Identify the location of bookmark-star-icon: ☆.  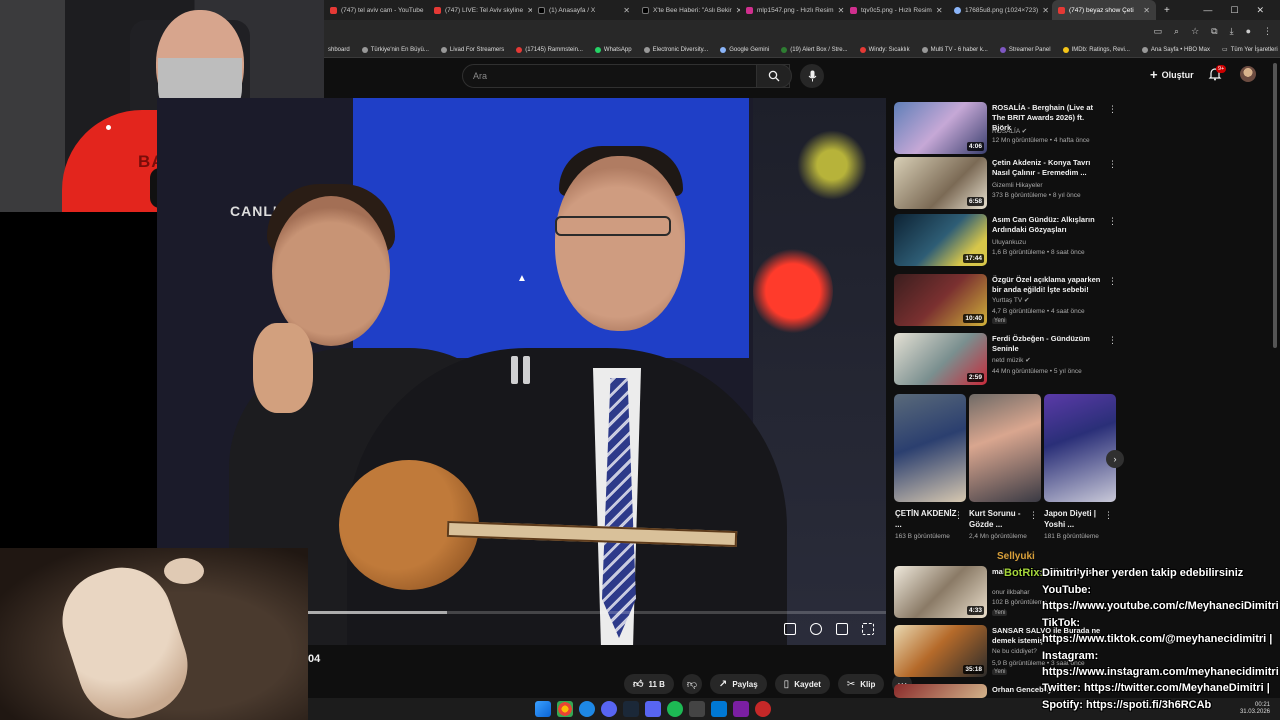
(1195, 31).